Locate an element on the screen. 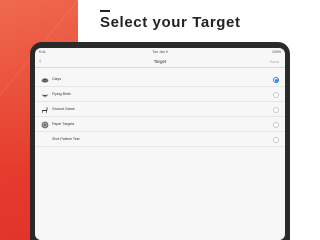 This screenshot has width=320, height=240. target-row-shot-pattern-test: Shot Pattern Test is located at coordinates (160, 139).